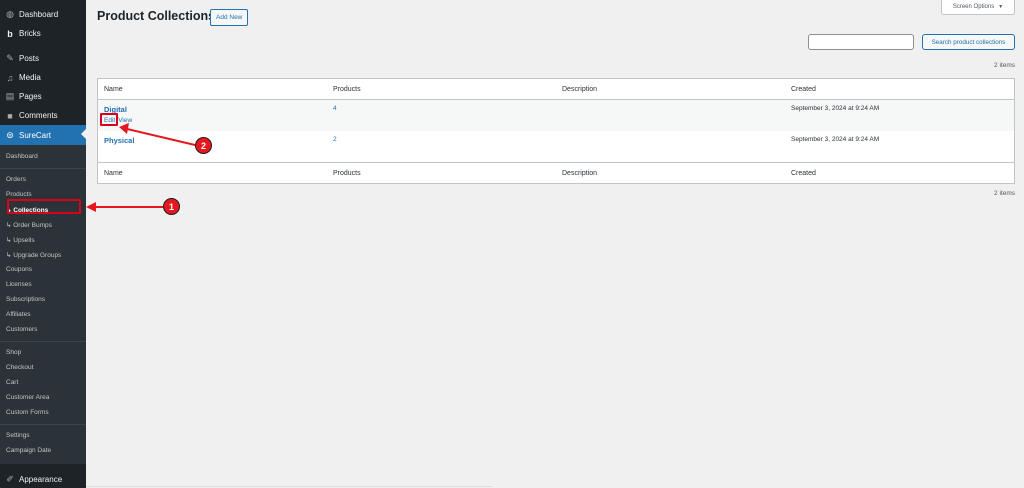 The width and height of the screenshot is (1024, 488). Describe the element at coordinates (156, 16) in the screenshot. I see `page-title: Product Collections` at that location.